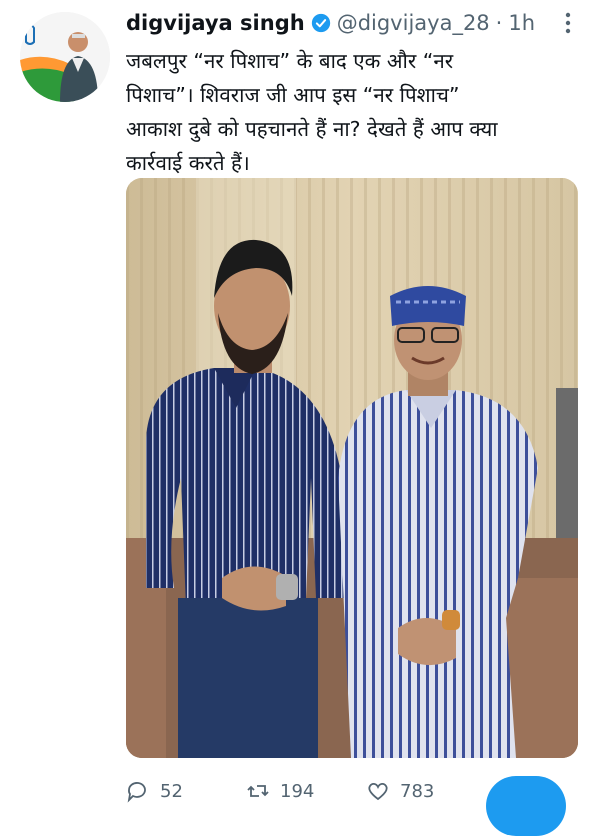 The image size is (600, 836). Describe the element at coordinates (417, 791) in the screenshot. I see `like-count: 783` at that location.